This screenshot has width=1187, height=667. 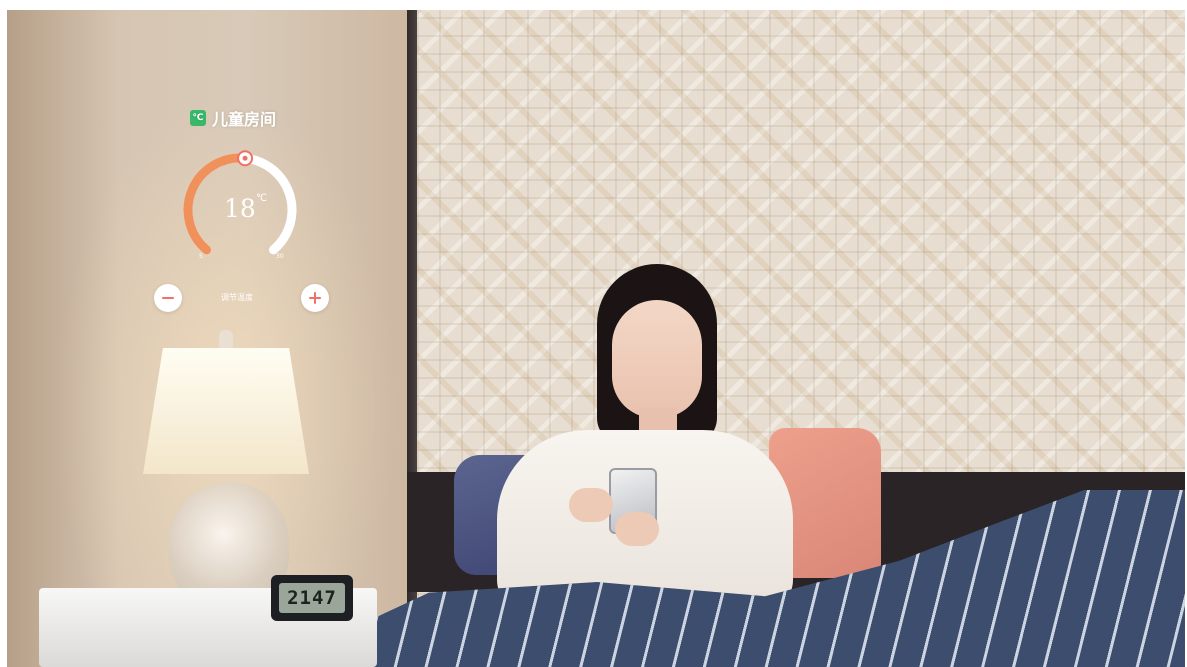 I want to click on alarm-clock: 2147, so click(x=312, y=598).